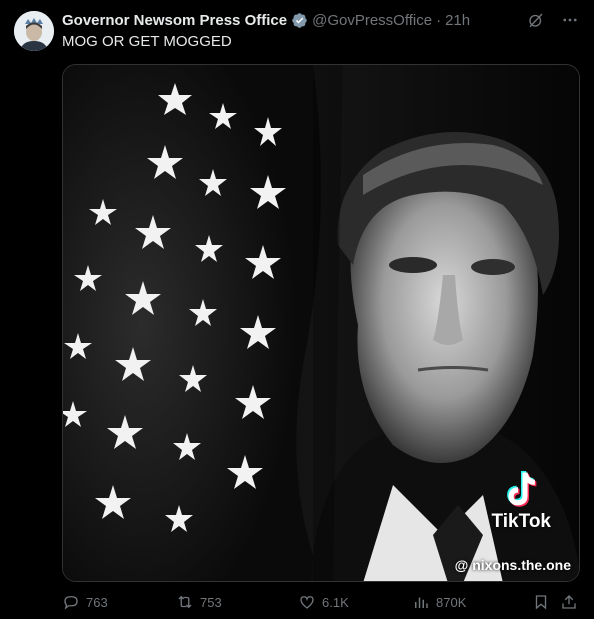 The width and height of the screenshot is (594, 619). I want to click on tiktok-username: @ nixons.the.one, so click(512, 565).